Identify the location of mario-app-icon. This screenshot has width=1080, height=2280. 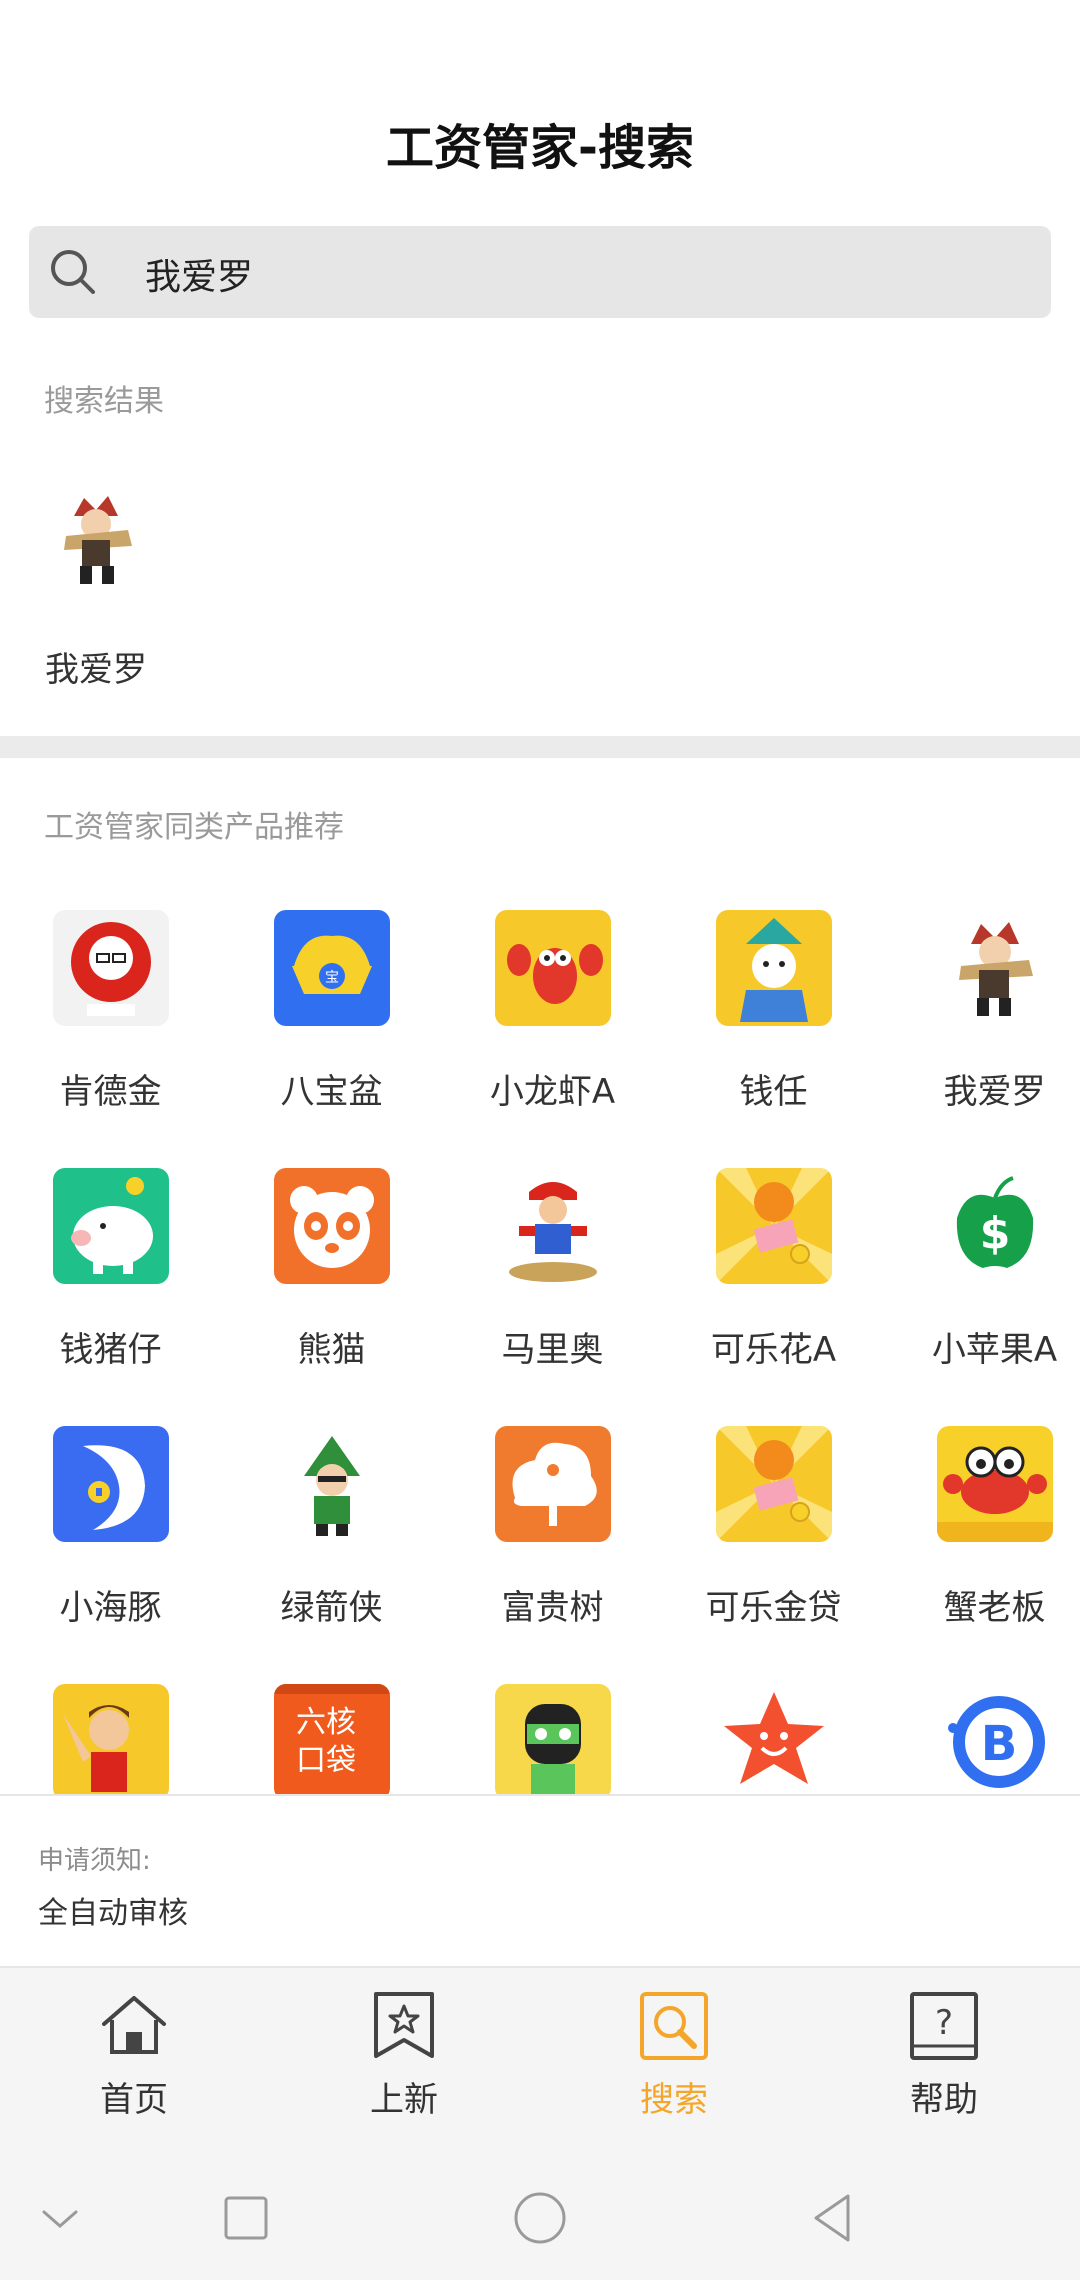
(552, 1226).